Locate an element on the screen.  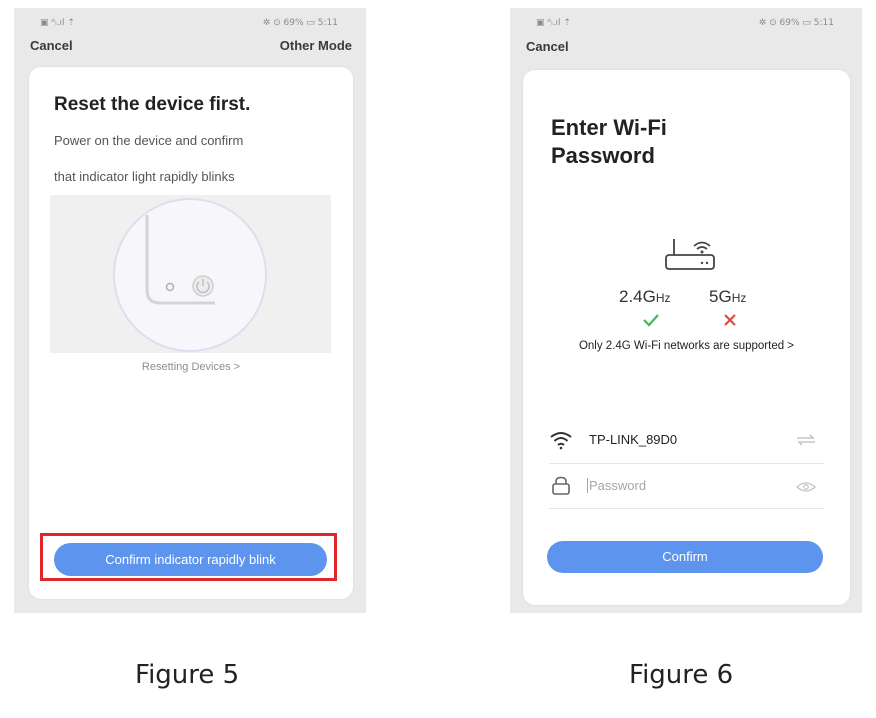
ssid-value: TP-LINK_89D0 is located at coordinates (633, 439).